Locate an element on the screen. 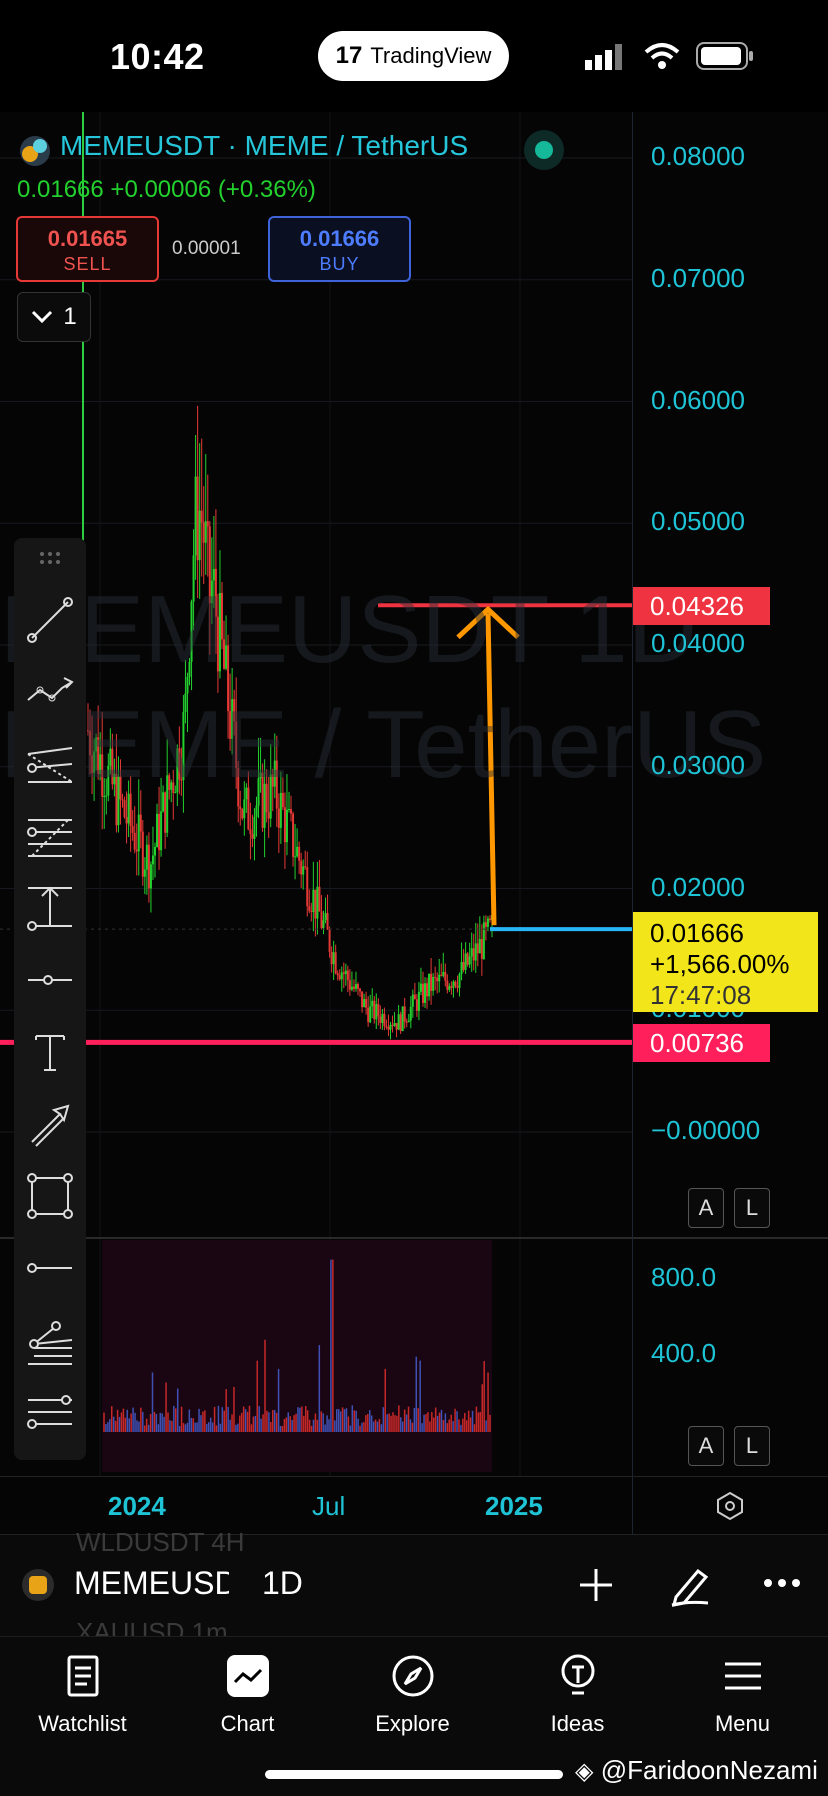 The image size is (828, 1796). current-symbol: MEMEUSD is located at coordinates (151, 1583).